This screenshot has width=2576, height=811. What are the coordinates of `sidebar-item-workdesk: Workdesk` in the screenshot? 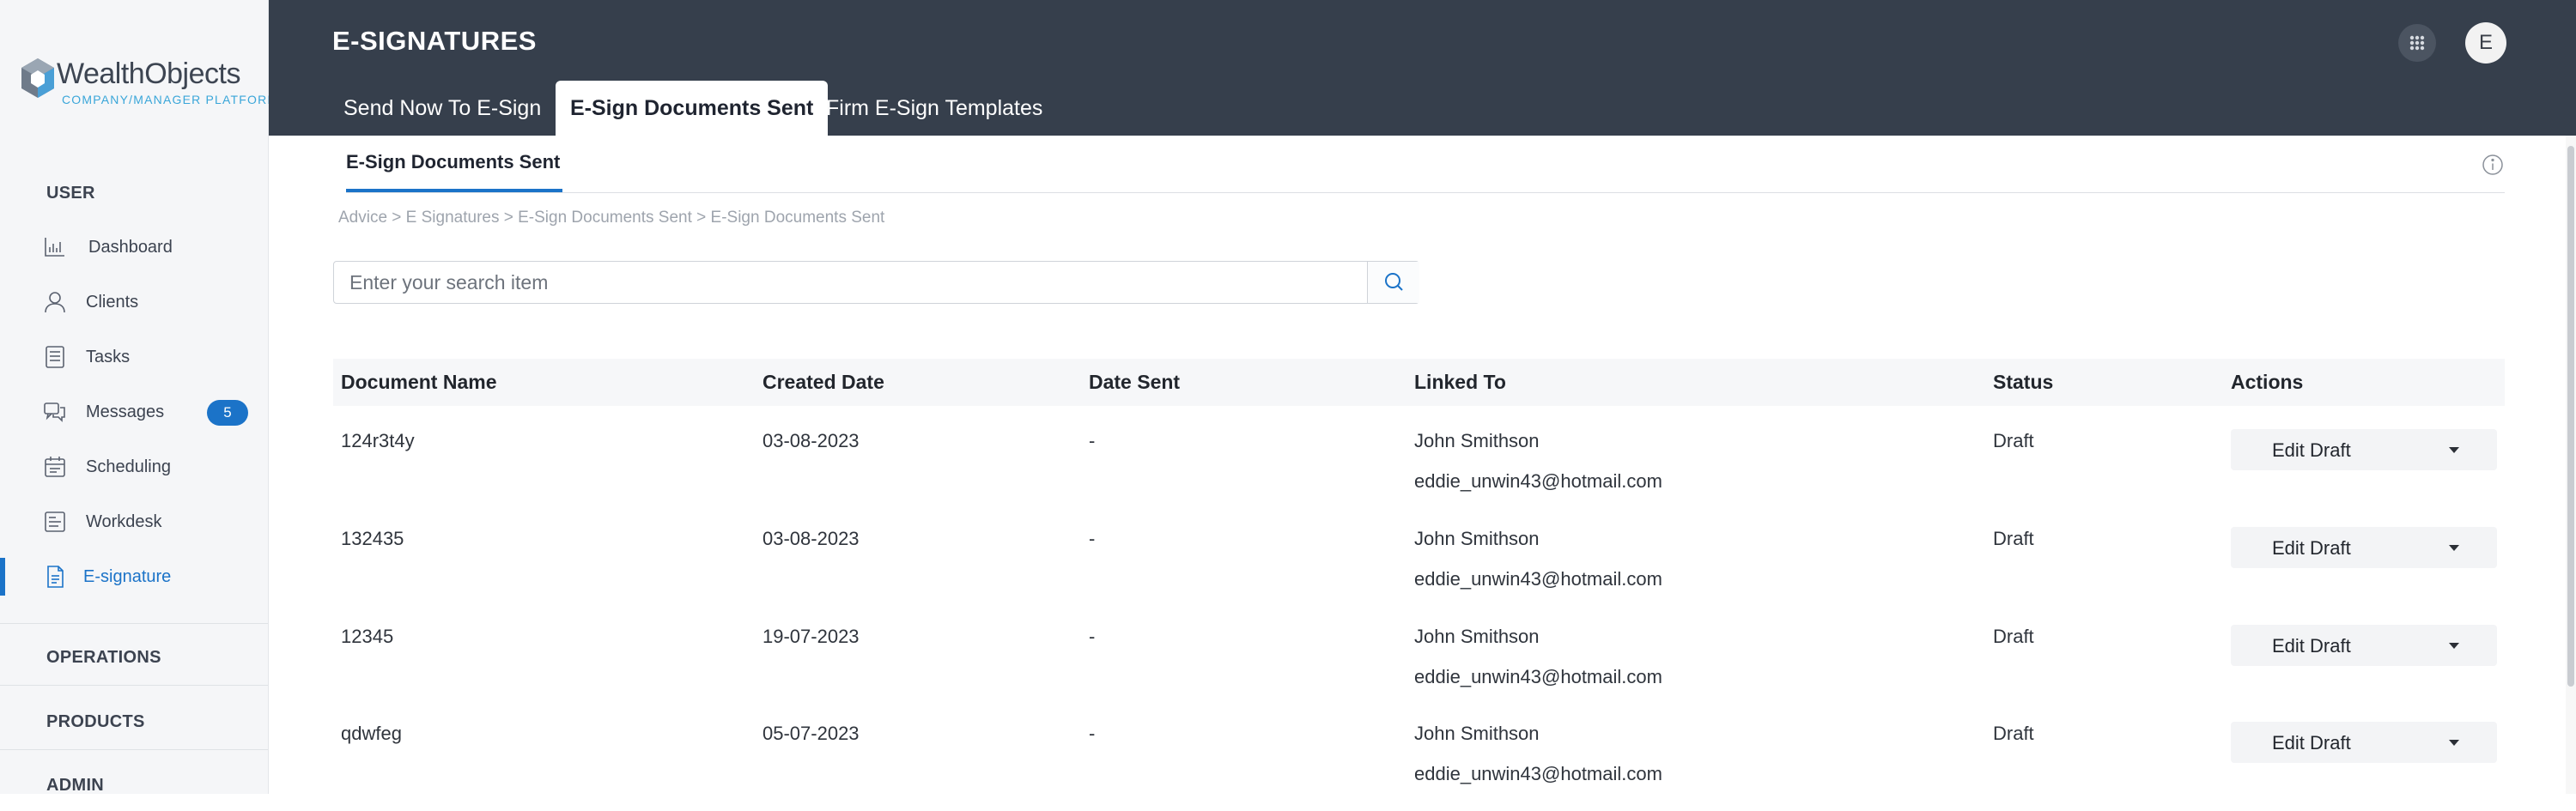 It's located at (134, 522).